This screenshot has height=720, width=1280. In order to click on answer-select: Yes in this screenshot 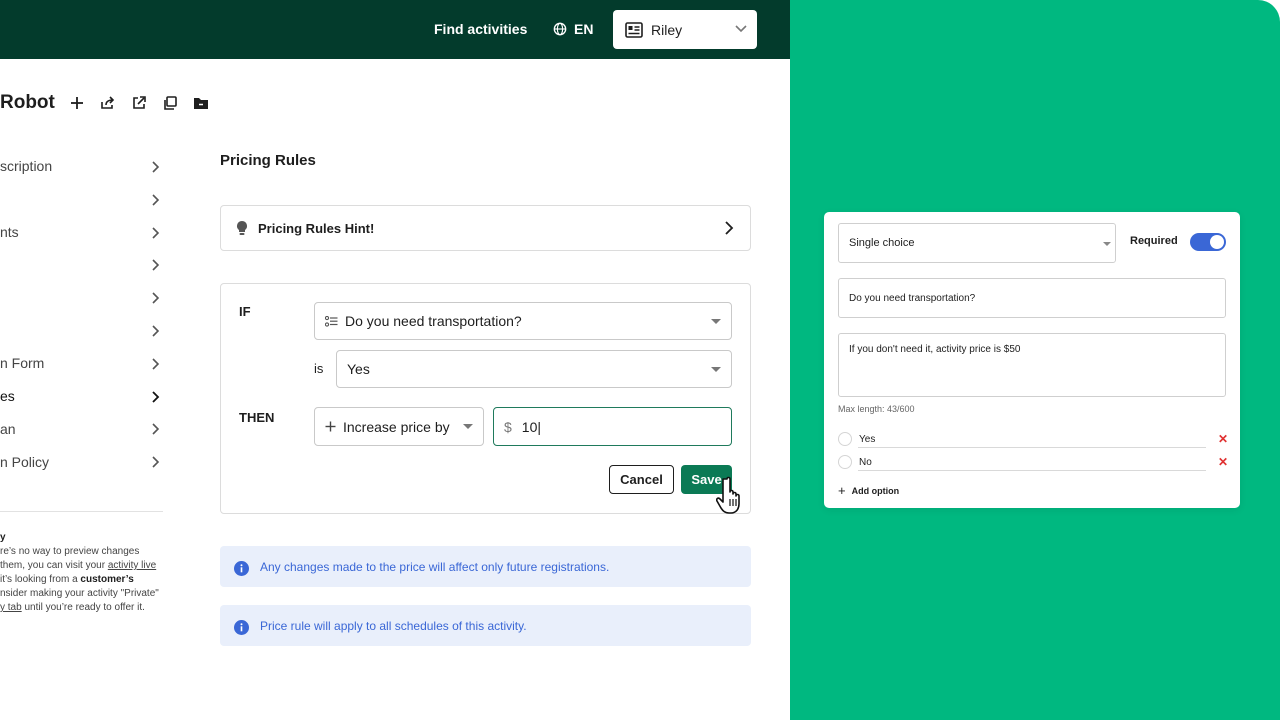, I will do `click(534, 369)`.